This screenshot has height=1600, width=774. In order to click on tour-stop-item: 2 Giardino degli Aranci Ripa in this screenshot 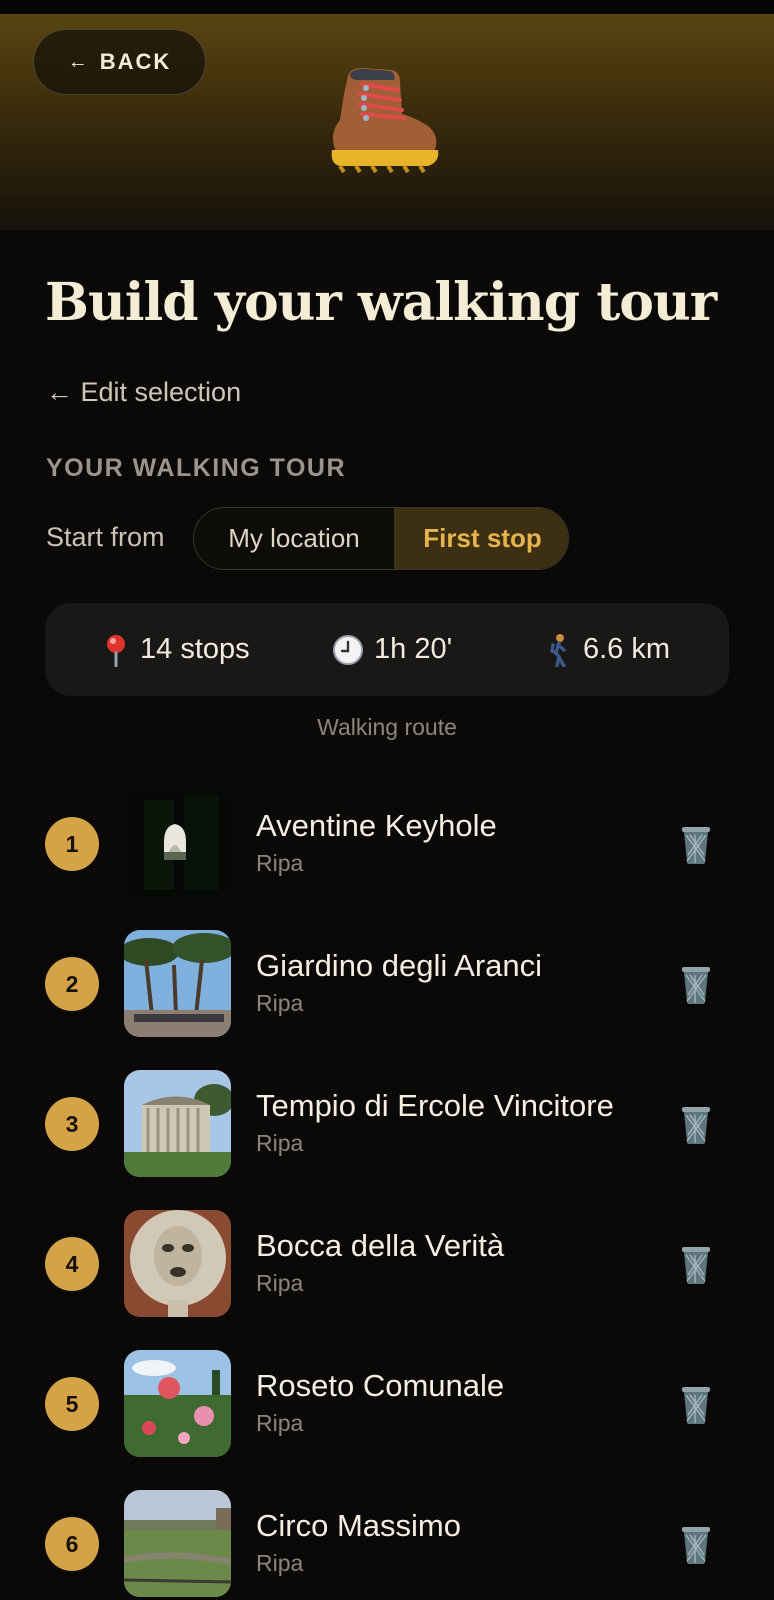, I will do `click(387, 984)`.